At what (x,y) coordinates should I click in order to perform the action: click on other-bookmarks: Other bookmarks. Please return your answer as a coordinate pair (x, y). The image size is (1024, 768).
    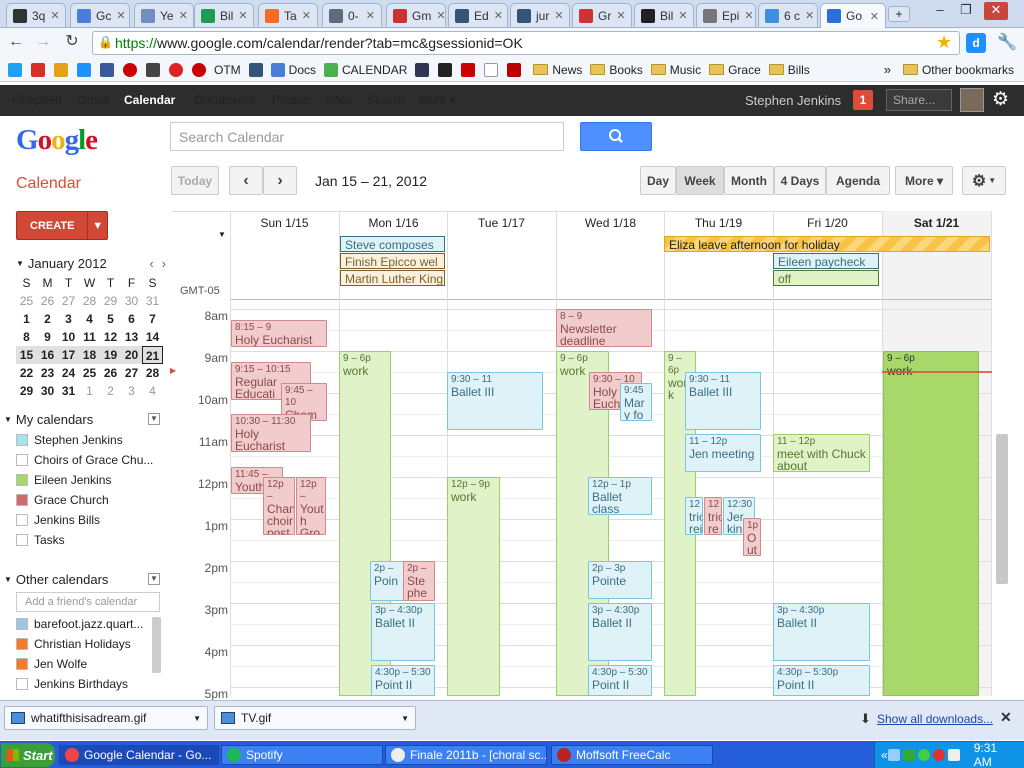
    Looking at the image, I should click on (958, 70).